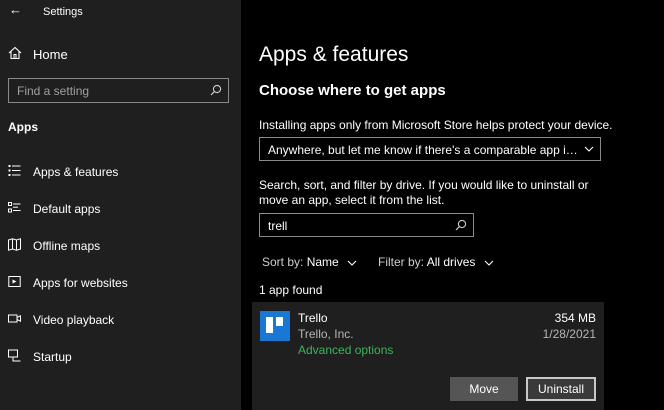  I want to click on sort-by-dropdown: Sort by: Name, so click(309, 262).